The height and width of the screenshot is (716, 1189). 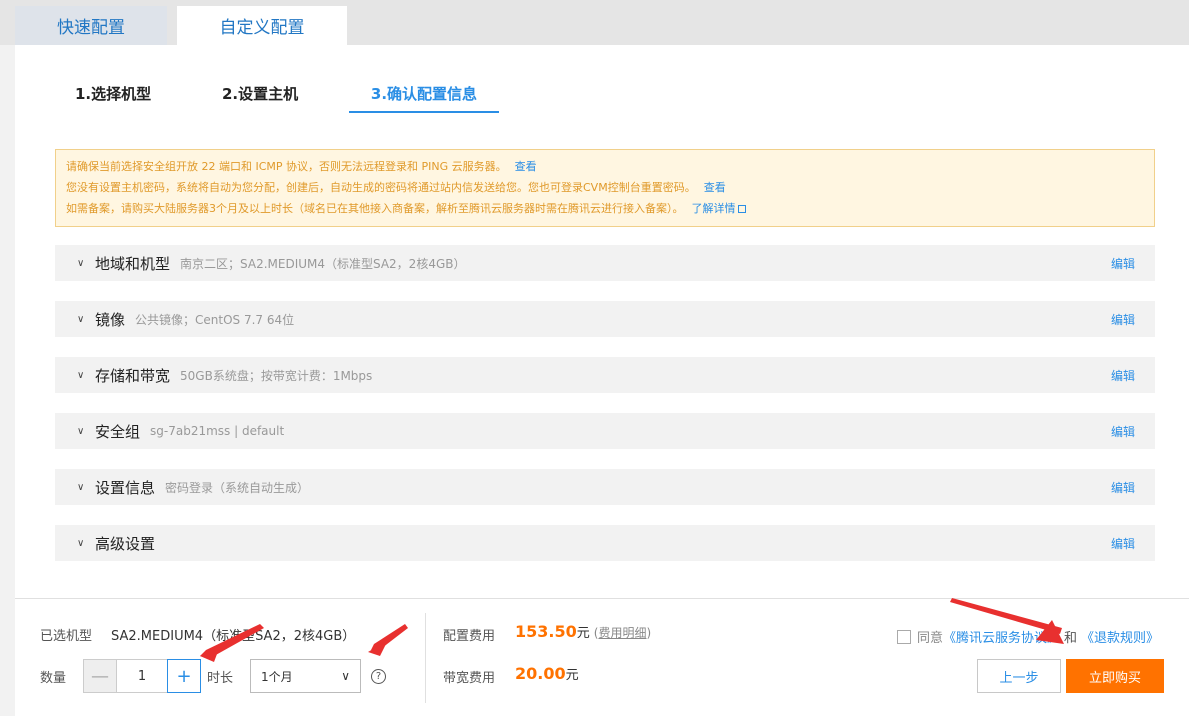 I want to click on selected-model-label: 已选机型, so click(x=66, y=636).